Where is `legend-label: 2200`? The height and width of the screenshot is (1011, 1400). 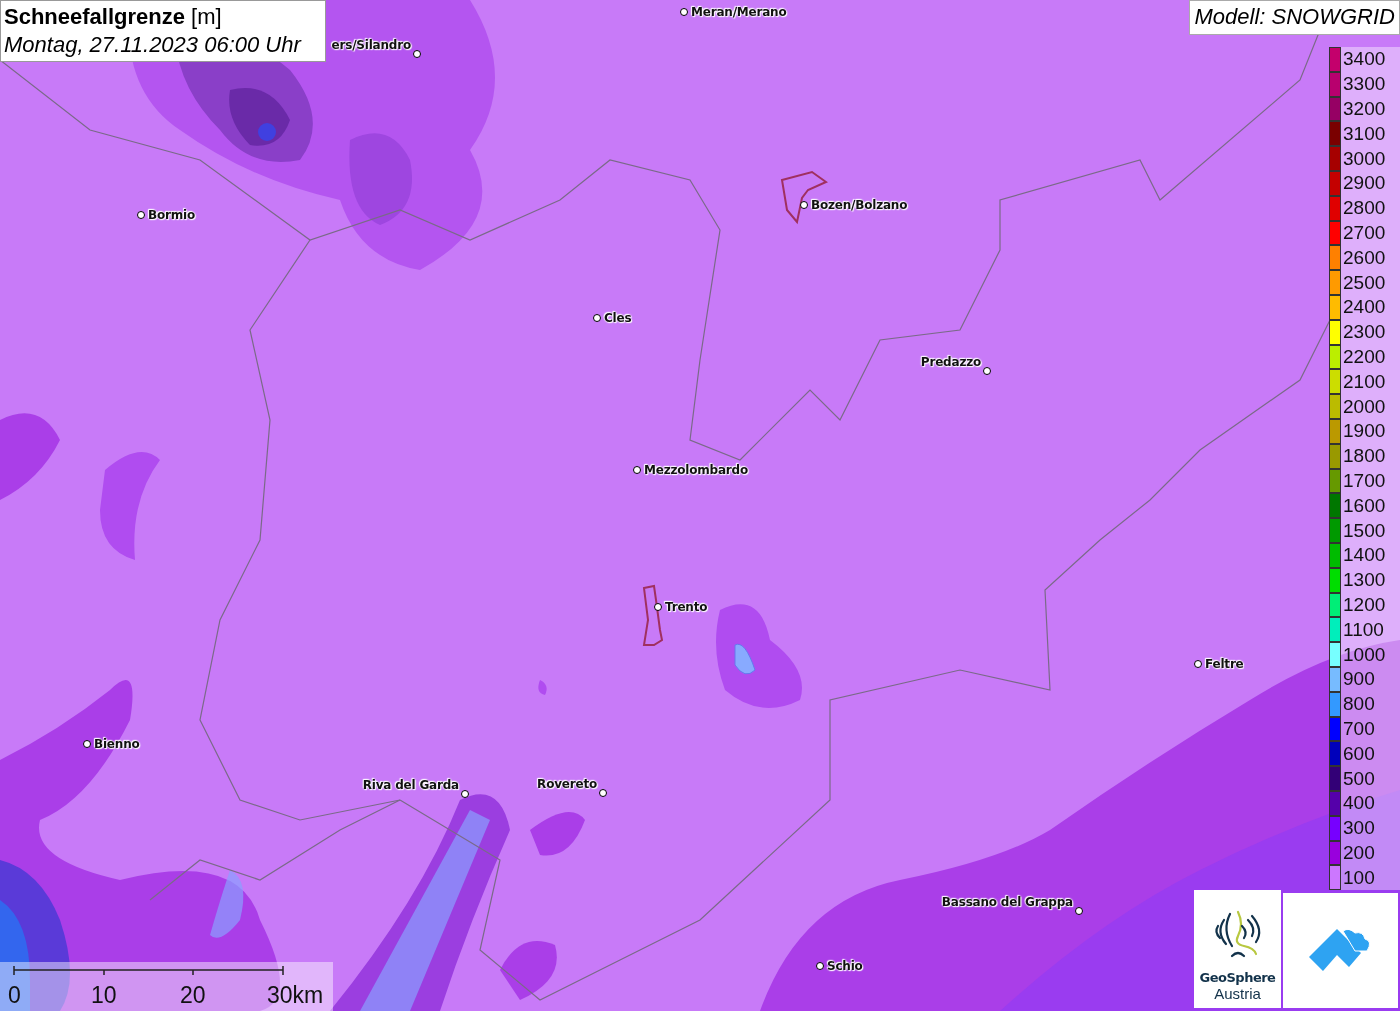
legend-label: 2200 is located at coordinates (1364, 356).